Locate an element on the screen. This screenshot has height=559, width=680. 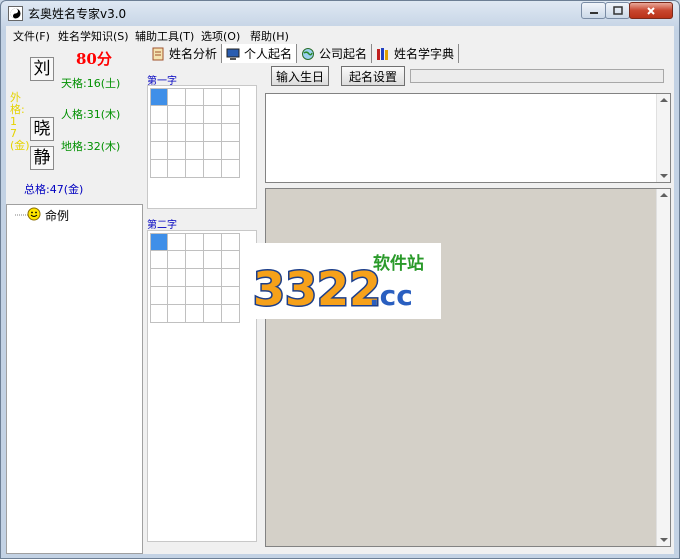
menu-tools: 辅助工具(T) is located at coordinates (164, 36).